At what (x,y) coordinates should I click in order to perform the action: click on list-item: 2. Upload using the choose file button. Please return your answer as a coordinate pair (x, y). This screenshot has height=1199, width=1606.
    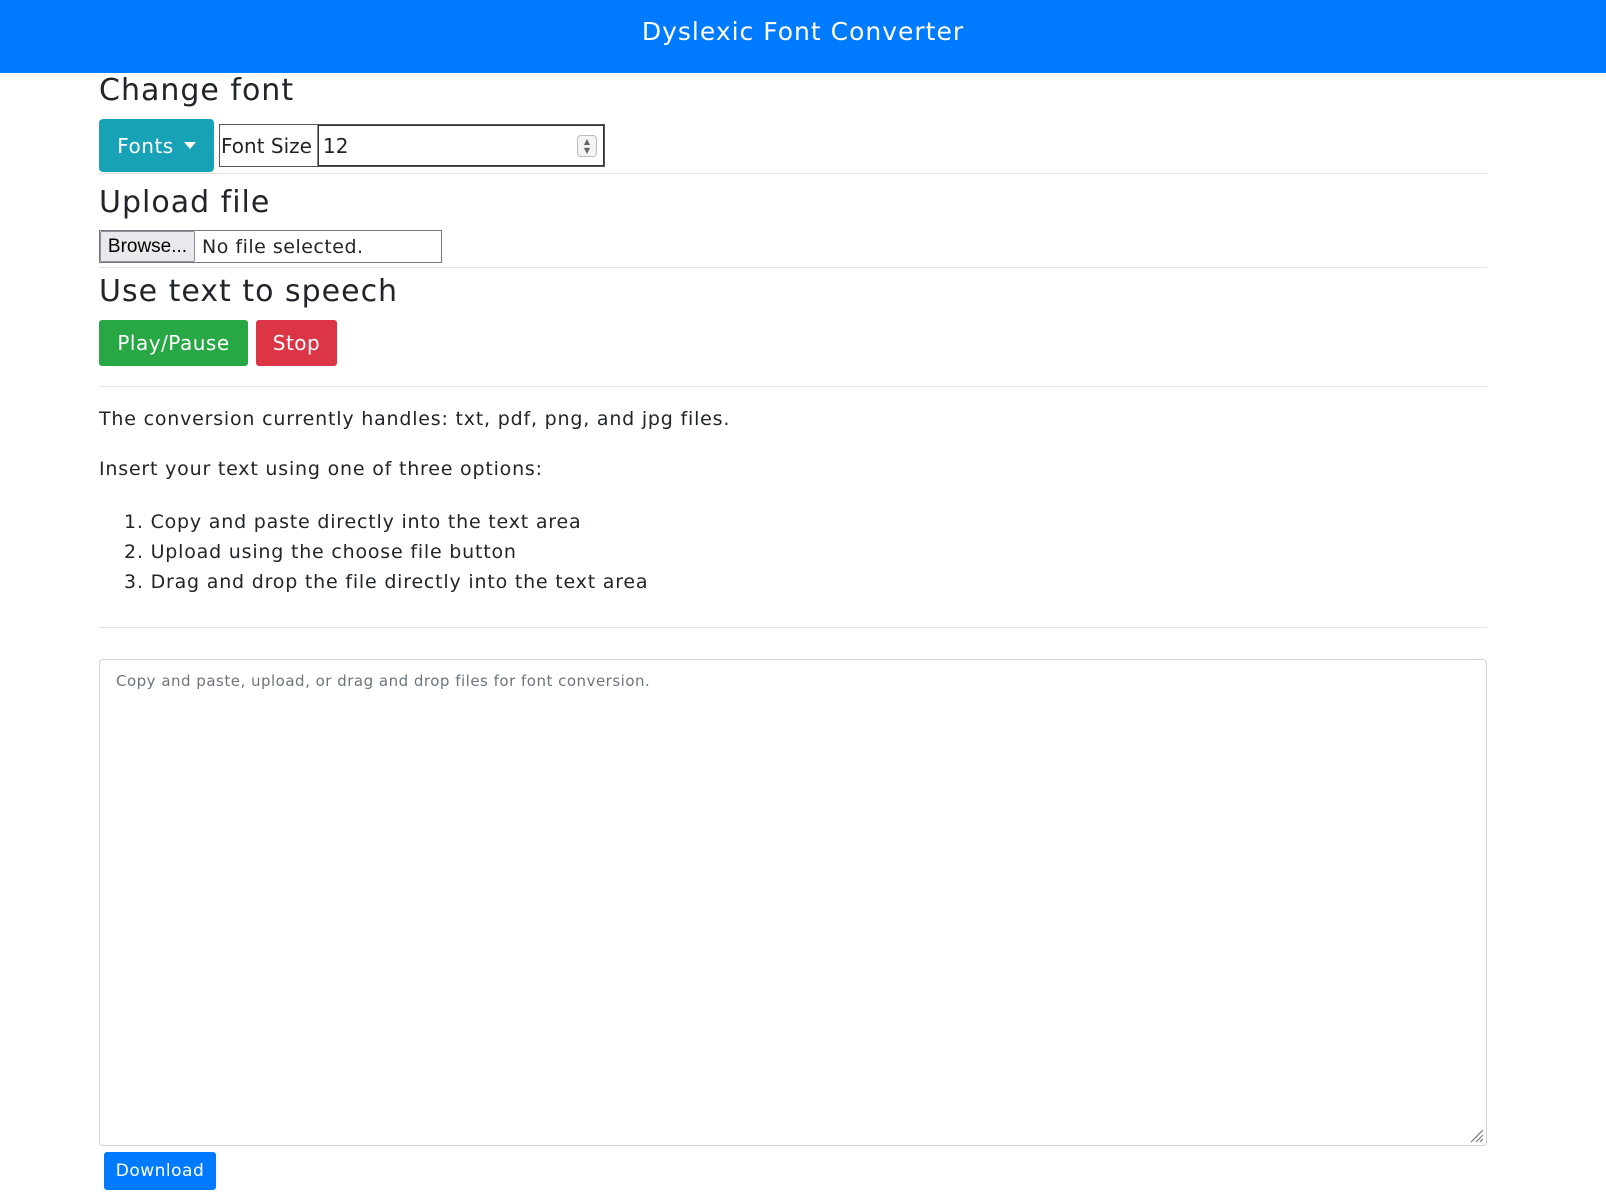
    Looking at the image, I should click on (320, 552).